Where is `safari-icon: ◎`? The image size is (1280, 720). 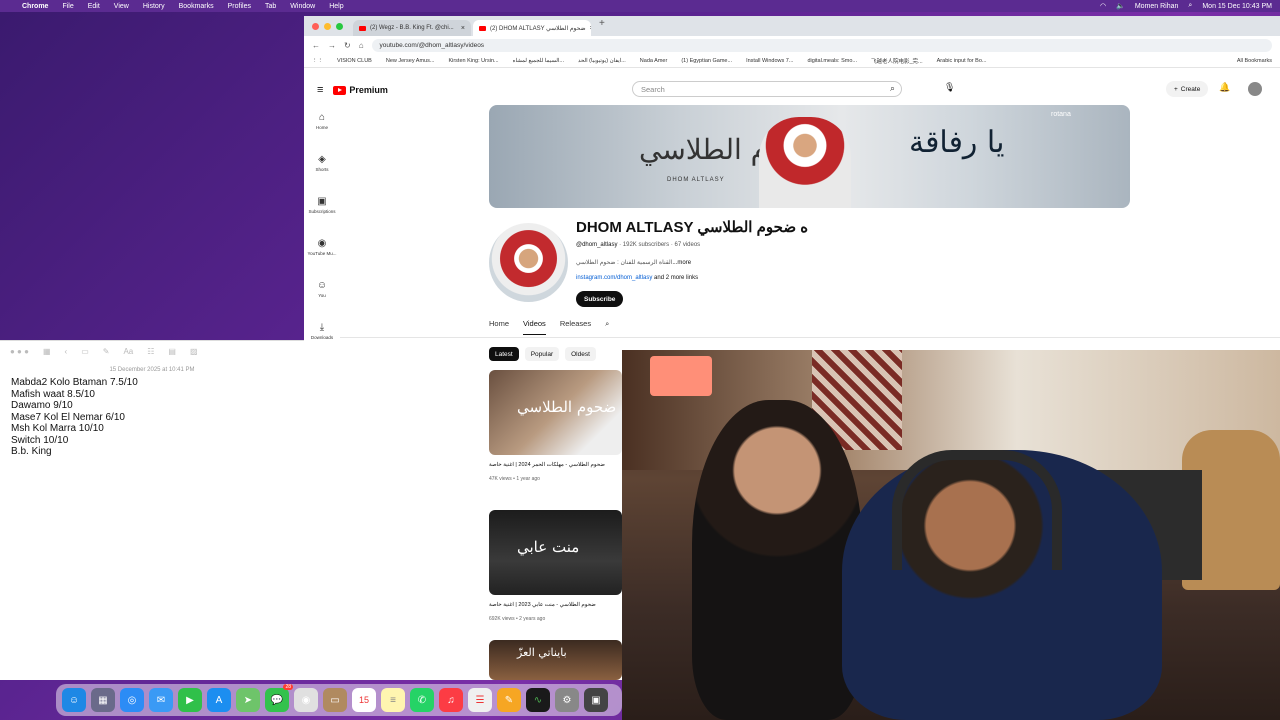
safari-icon: ◎ is located at coordinates (132, 700).